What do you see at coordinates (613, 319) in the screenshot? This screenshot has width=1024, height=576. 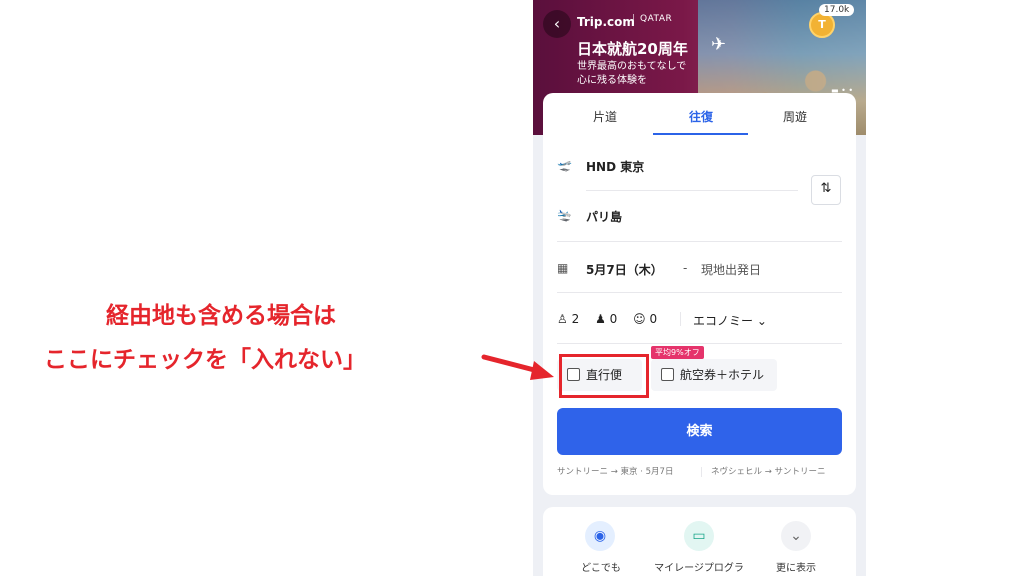 I see `child-count: 0` at bounding box center [613, 319].